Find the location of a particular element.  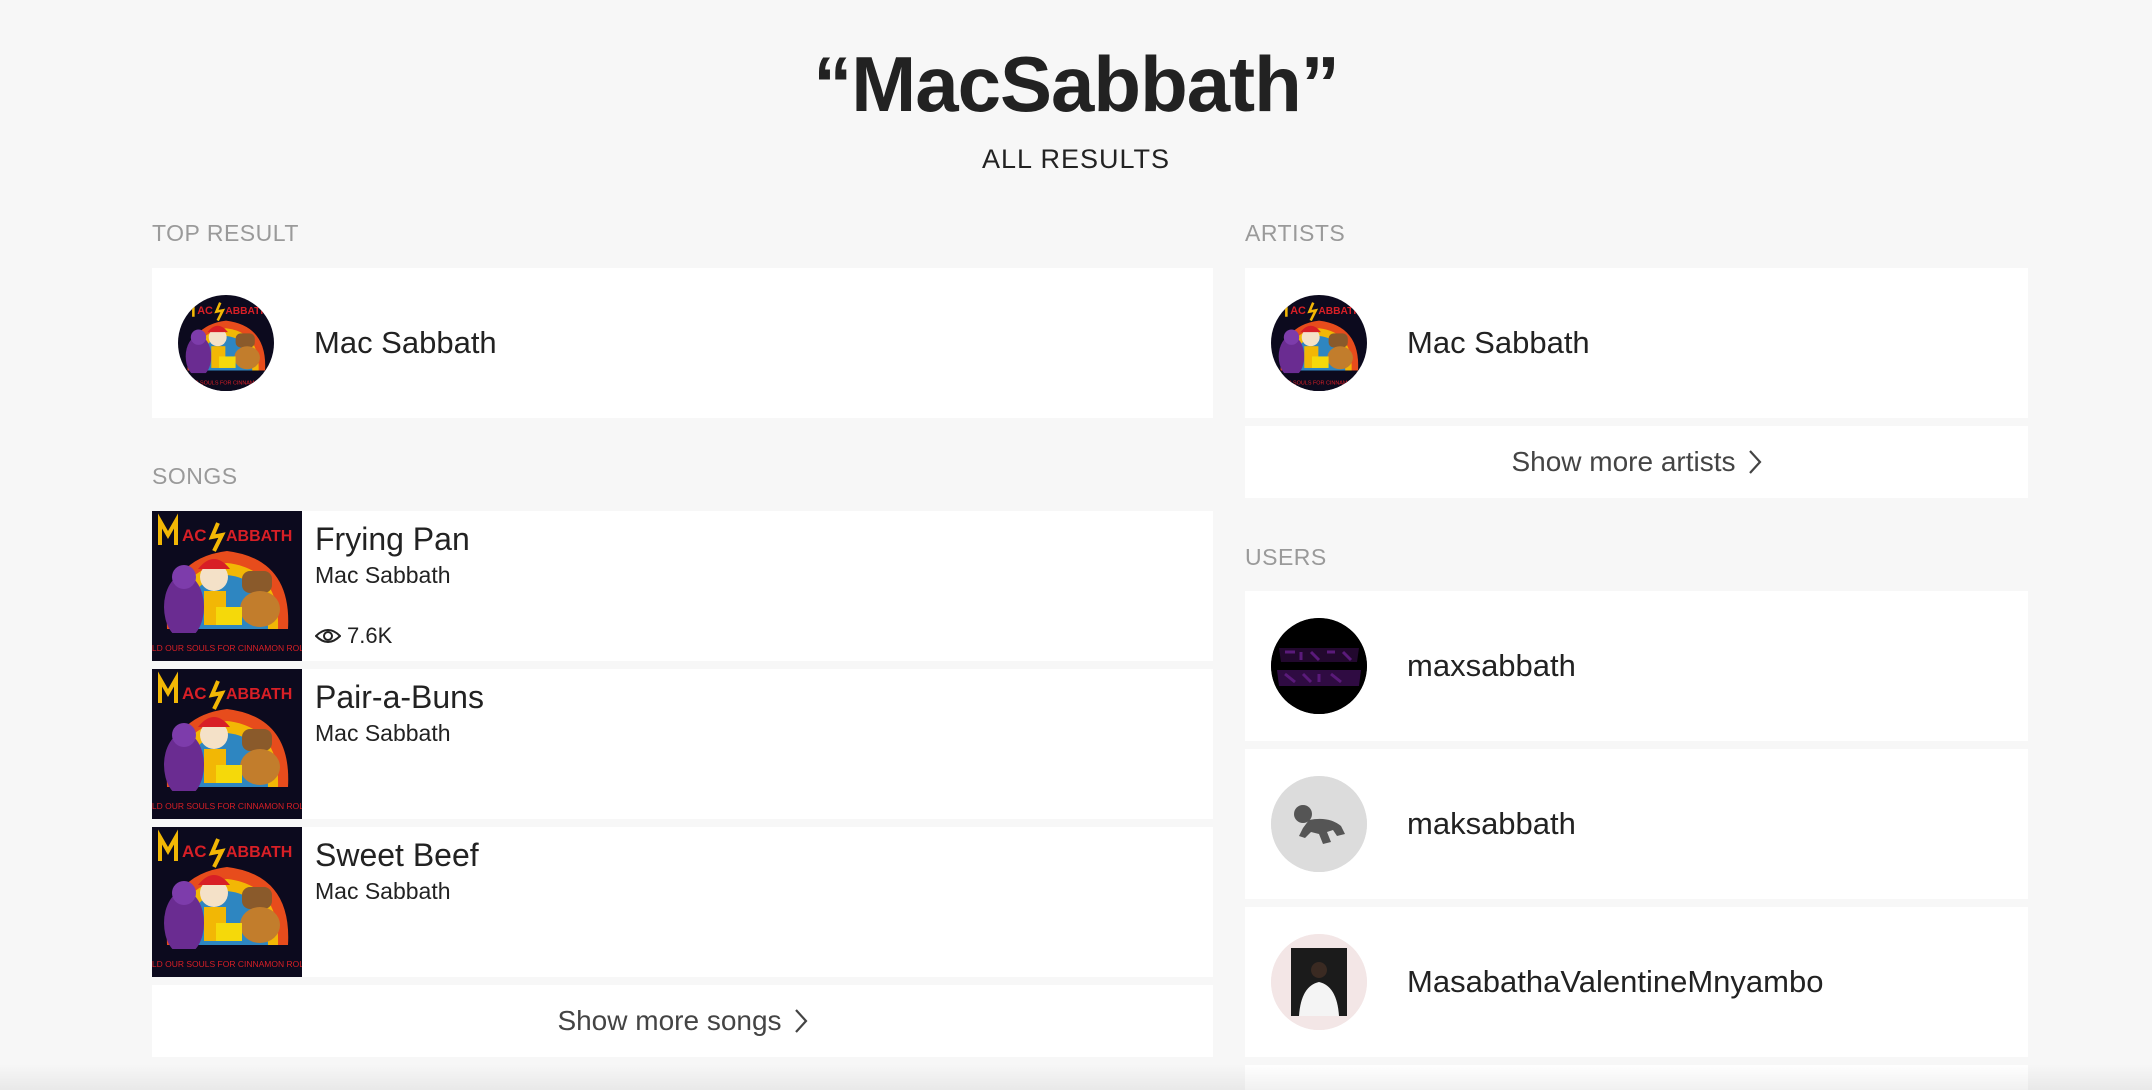

search-header: “MacSabbath” ALL RESULTS is located at coordinates (1076, 106).